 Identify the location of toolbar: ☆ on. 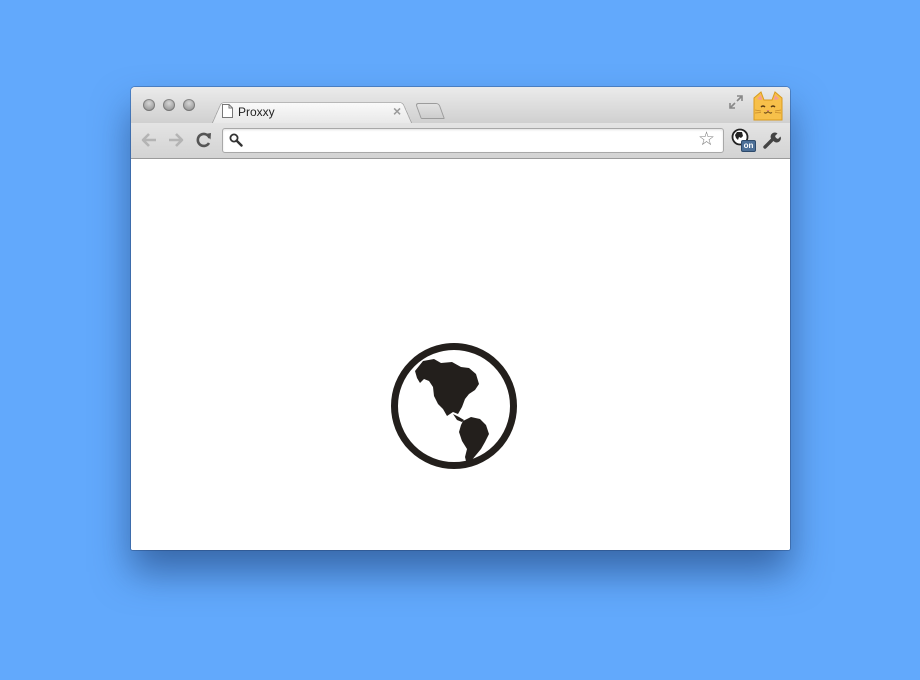
(460, 141).